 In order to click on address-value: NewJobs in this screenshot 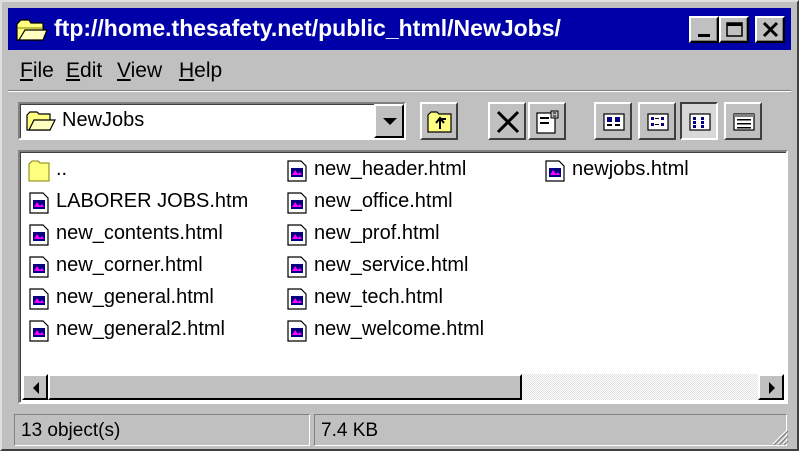, I will do `click(103, 120)`.